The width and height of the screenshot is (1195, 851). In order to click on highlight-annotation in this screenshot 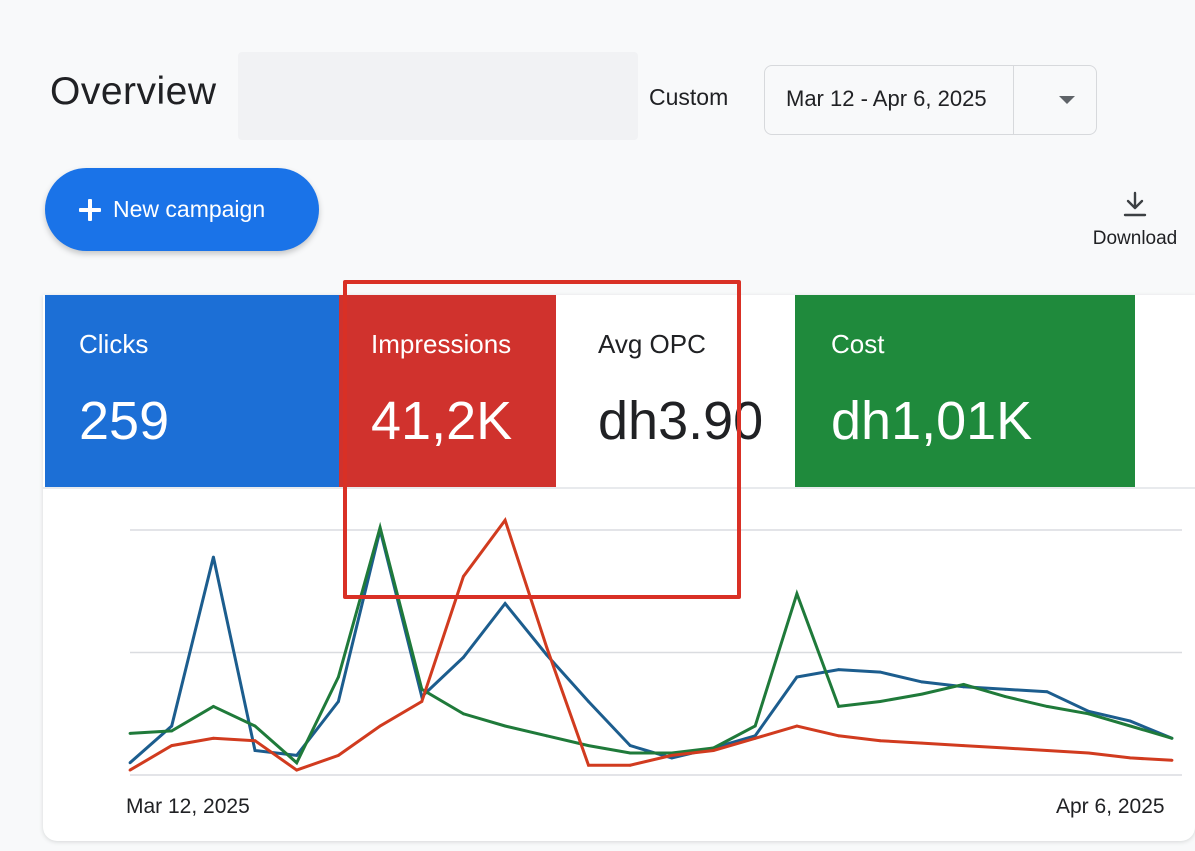, I will do `click(542, 439)`.